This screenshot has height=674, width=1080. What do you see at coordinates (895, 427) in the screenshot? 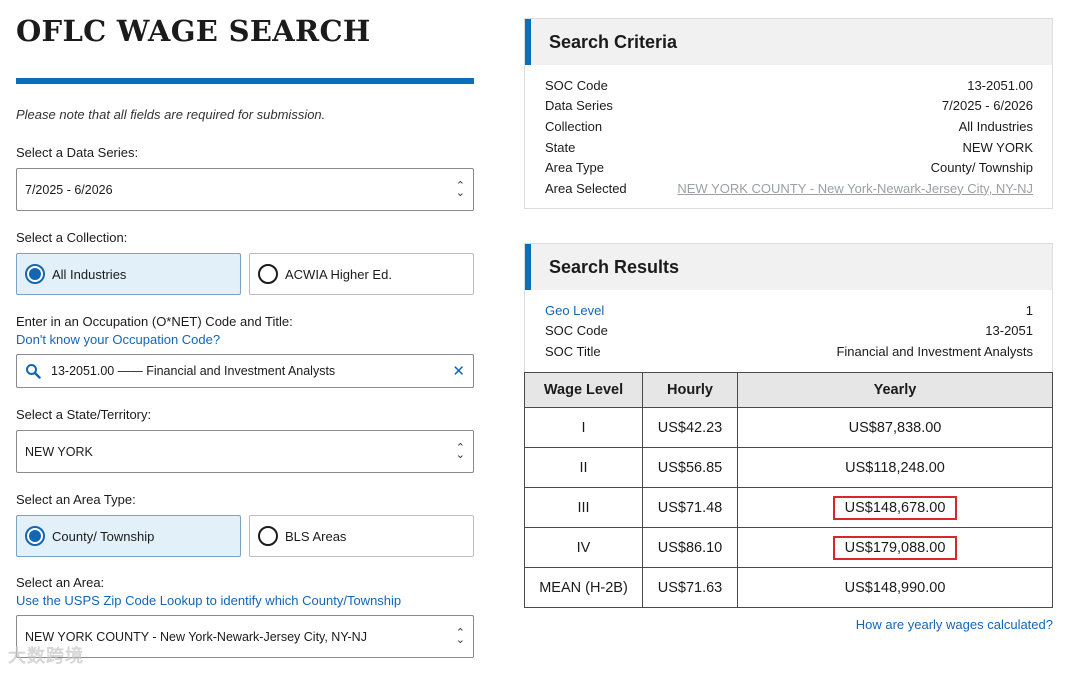
I see `yearly-cell: US$87,838.00` at bounding box center [895, 427].